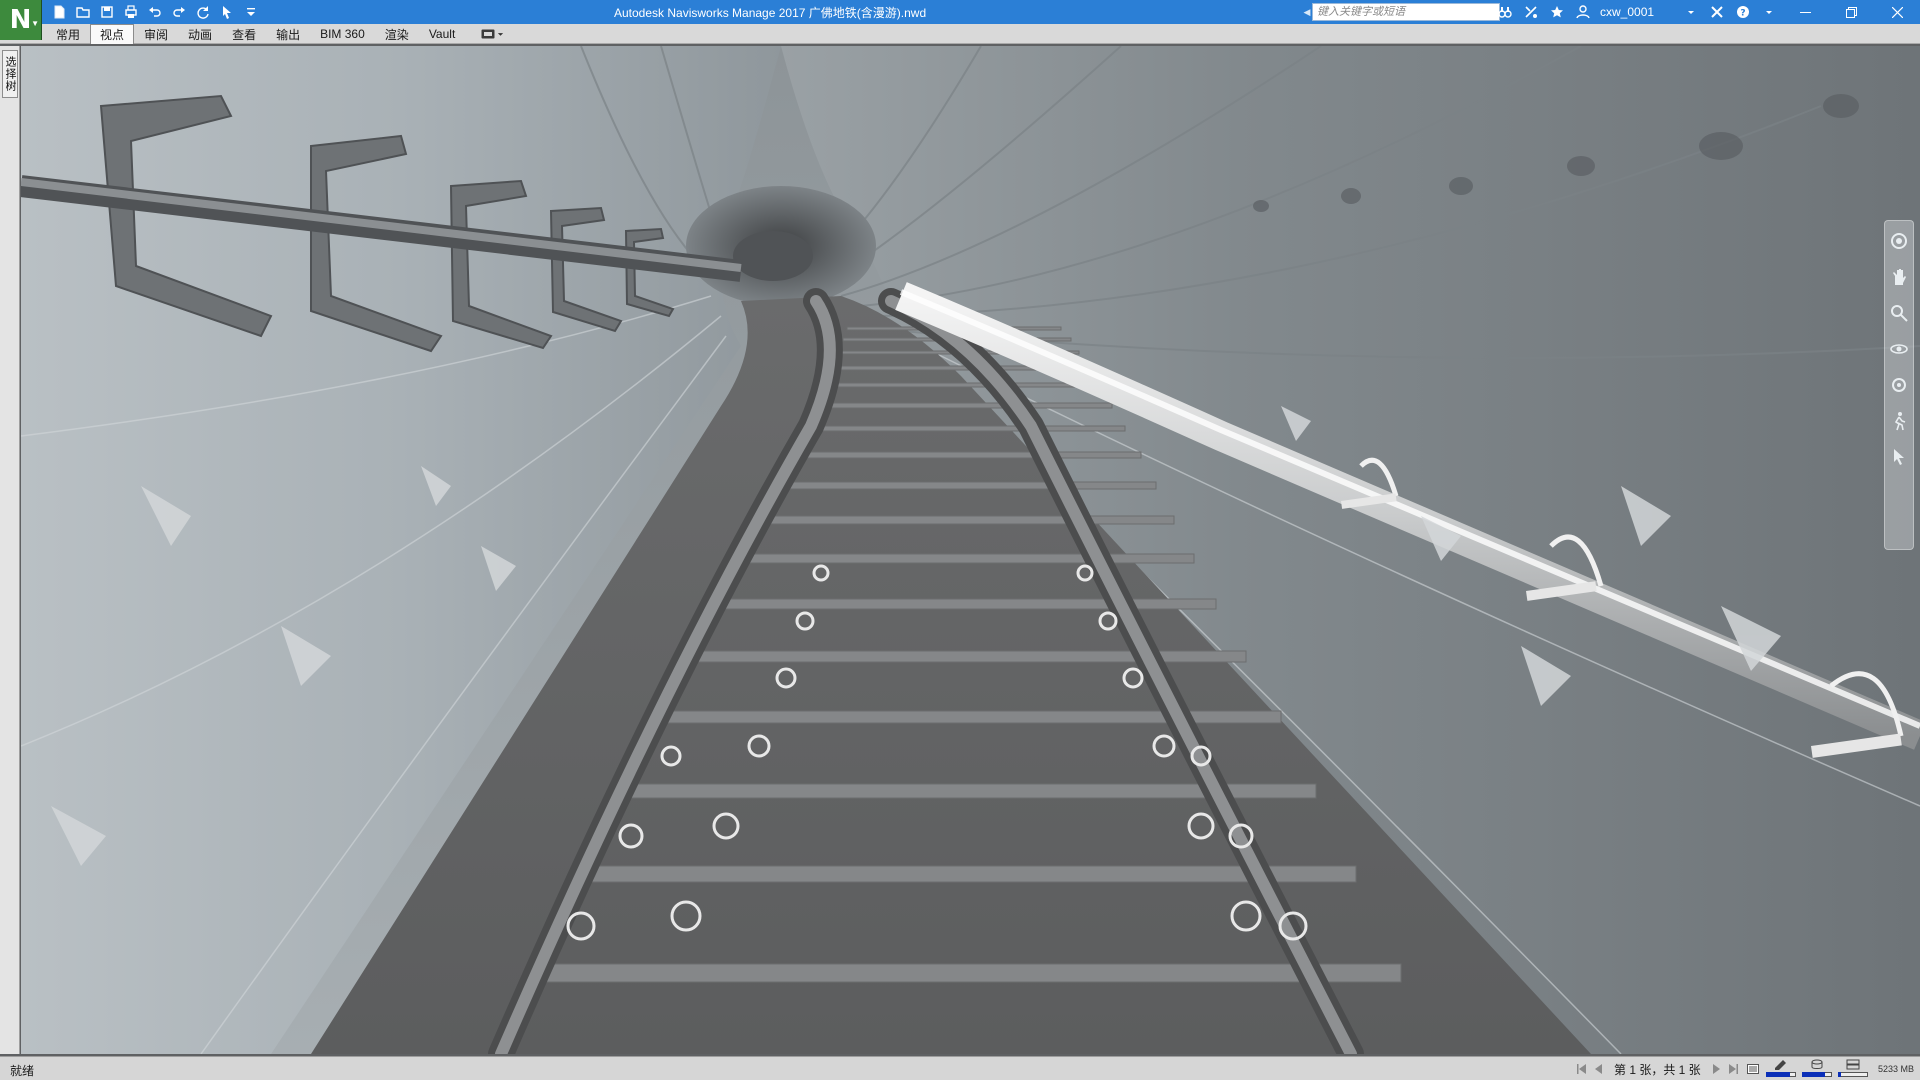 This screenshot has width=1920, height=1080. I want to click on refresh-icon, so click(203, 12).